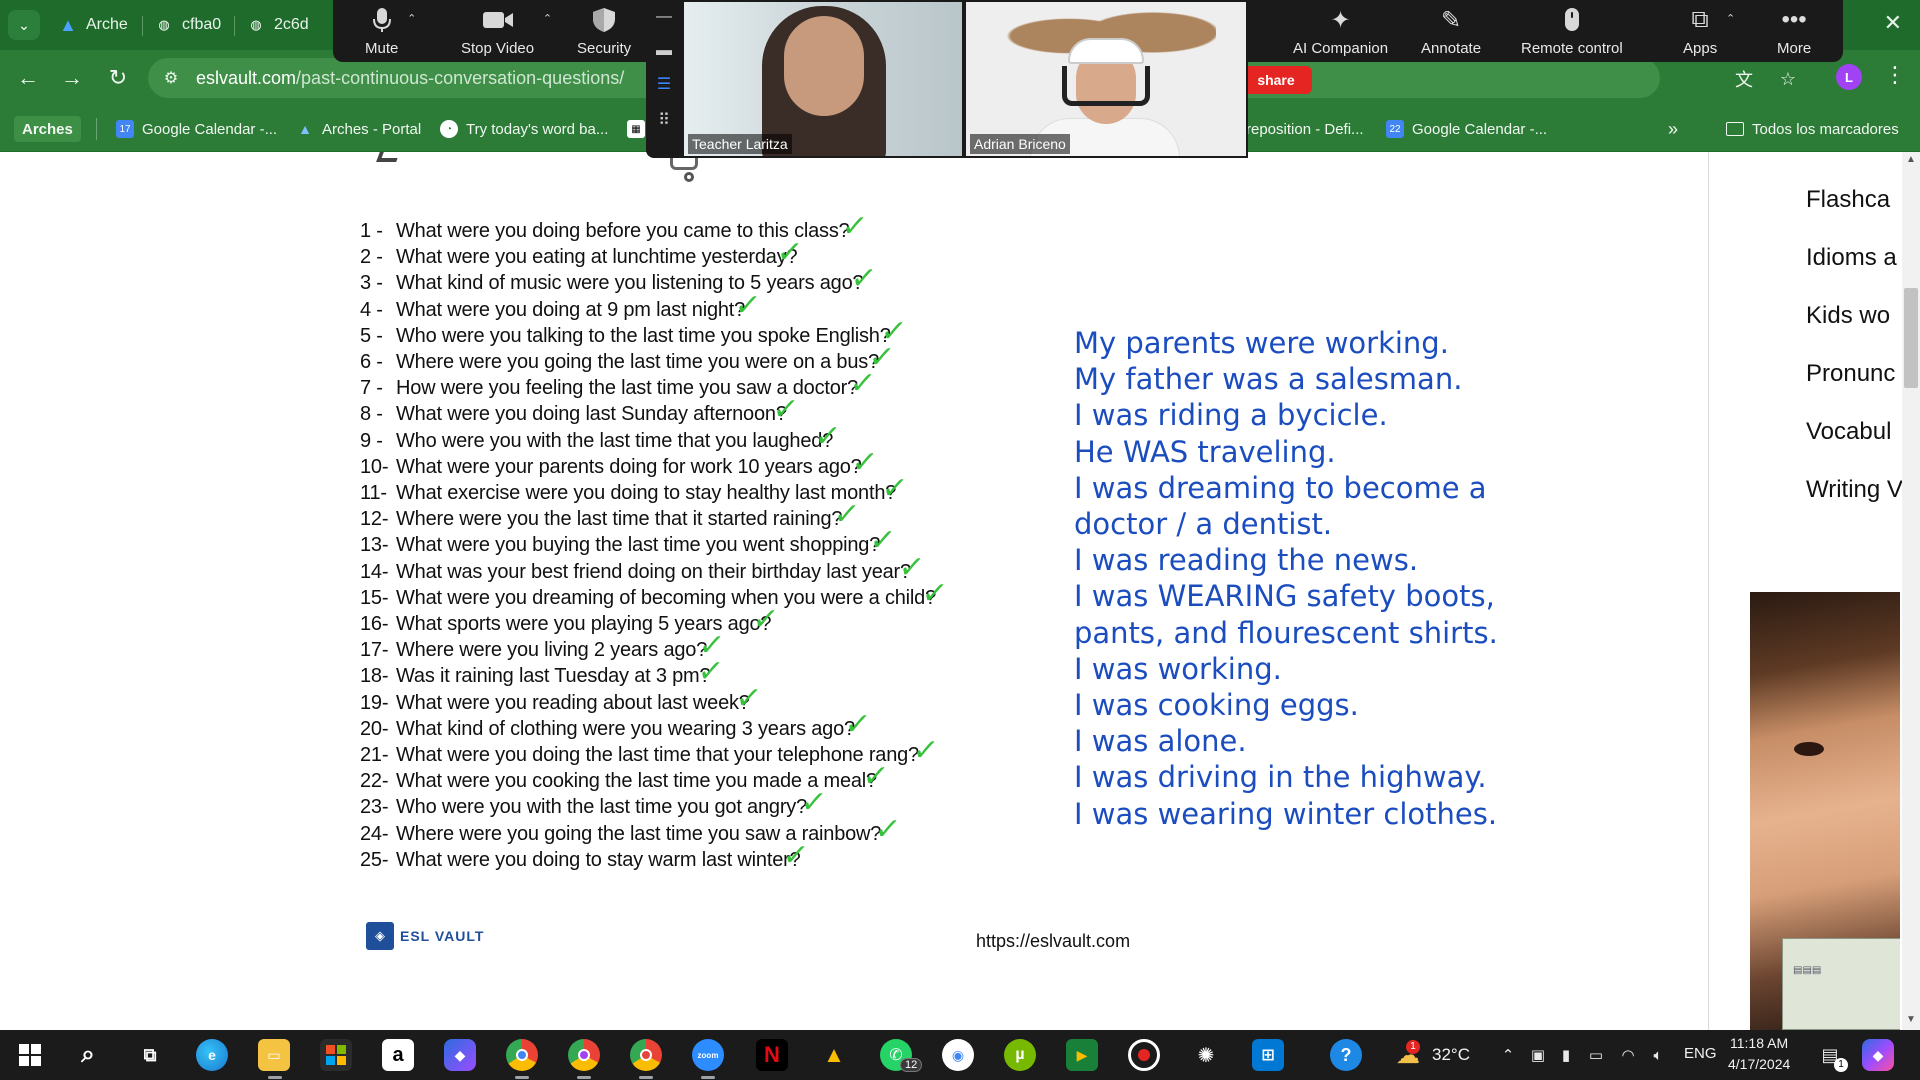  Describe the element at coordinates (1566, 1055) in the screenshot. I see `microphone-tray-icon: ▮` at that location.